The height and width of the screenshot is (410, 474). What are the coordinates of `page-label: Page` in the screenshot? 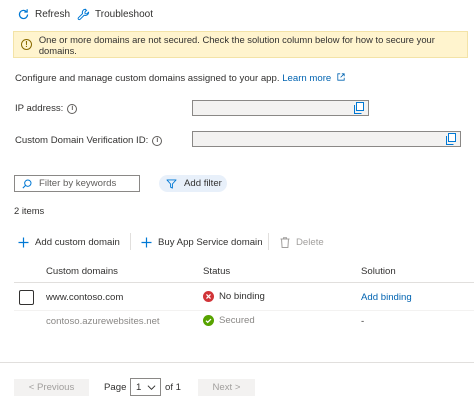 It's located at (115, 387).